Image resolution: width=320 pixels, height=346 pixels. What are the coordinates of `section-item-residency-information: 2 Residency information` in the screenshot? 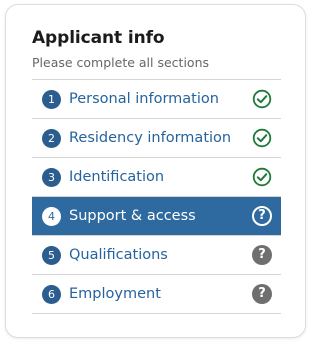 It's located at (156, 138).